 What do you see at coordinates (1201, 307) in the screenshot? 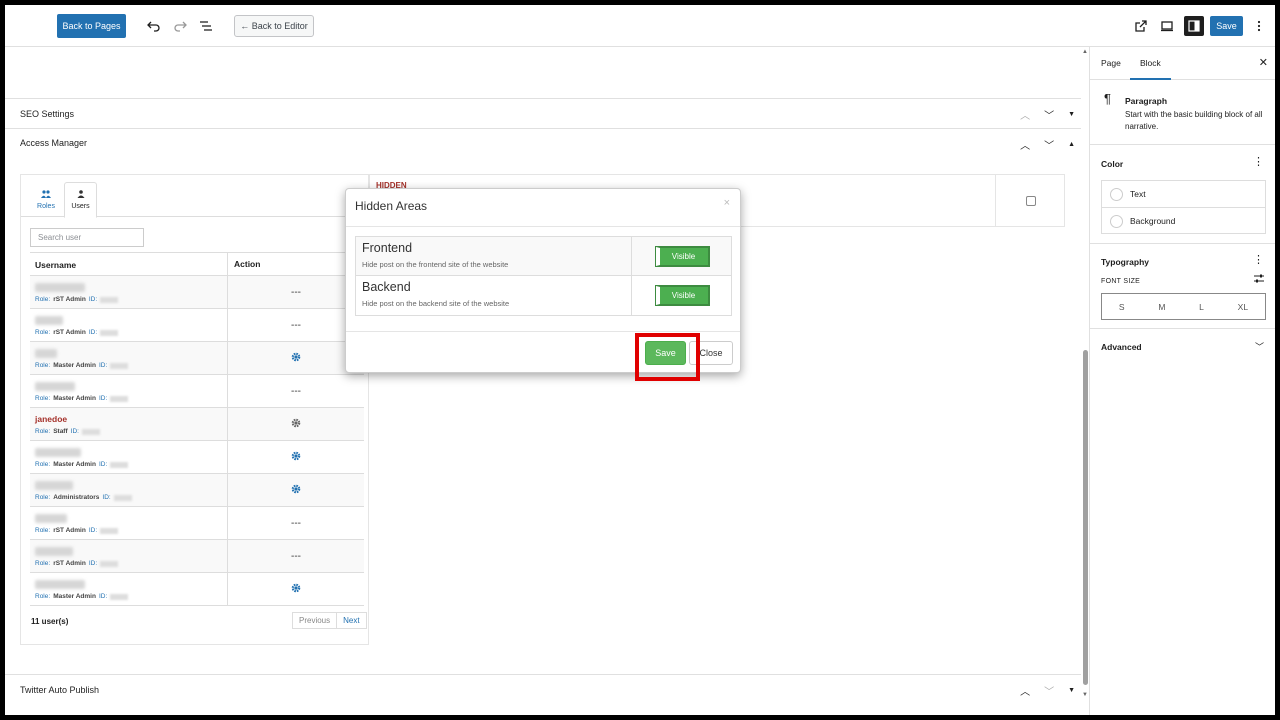
I see `font-size-l: L` at bounding box center [1201, 307].